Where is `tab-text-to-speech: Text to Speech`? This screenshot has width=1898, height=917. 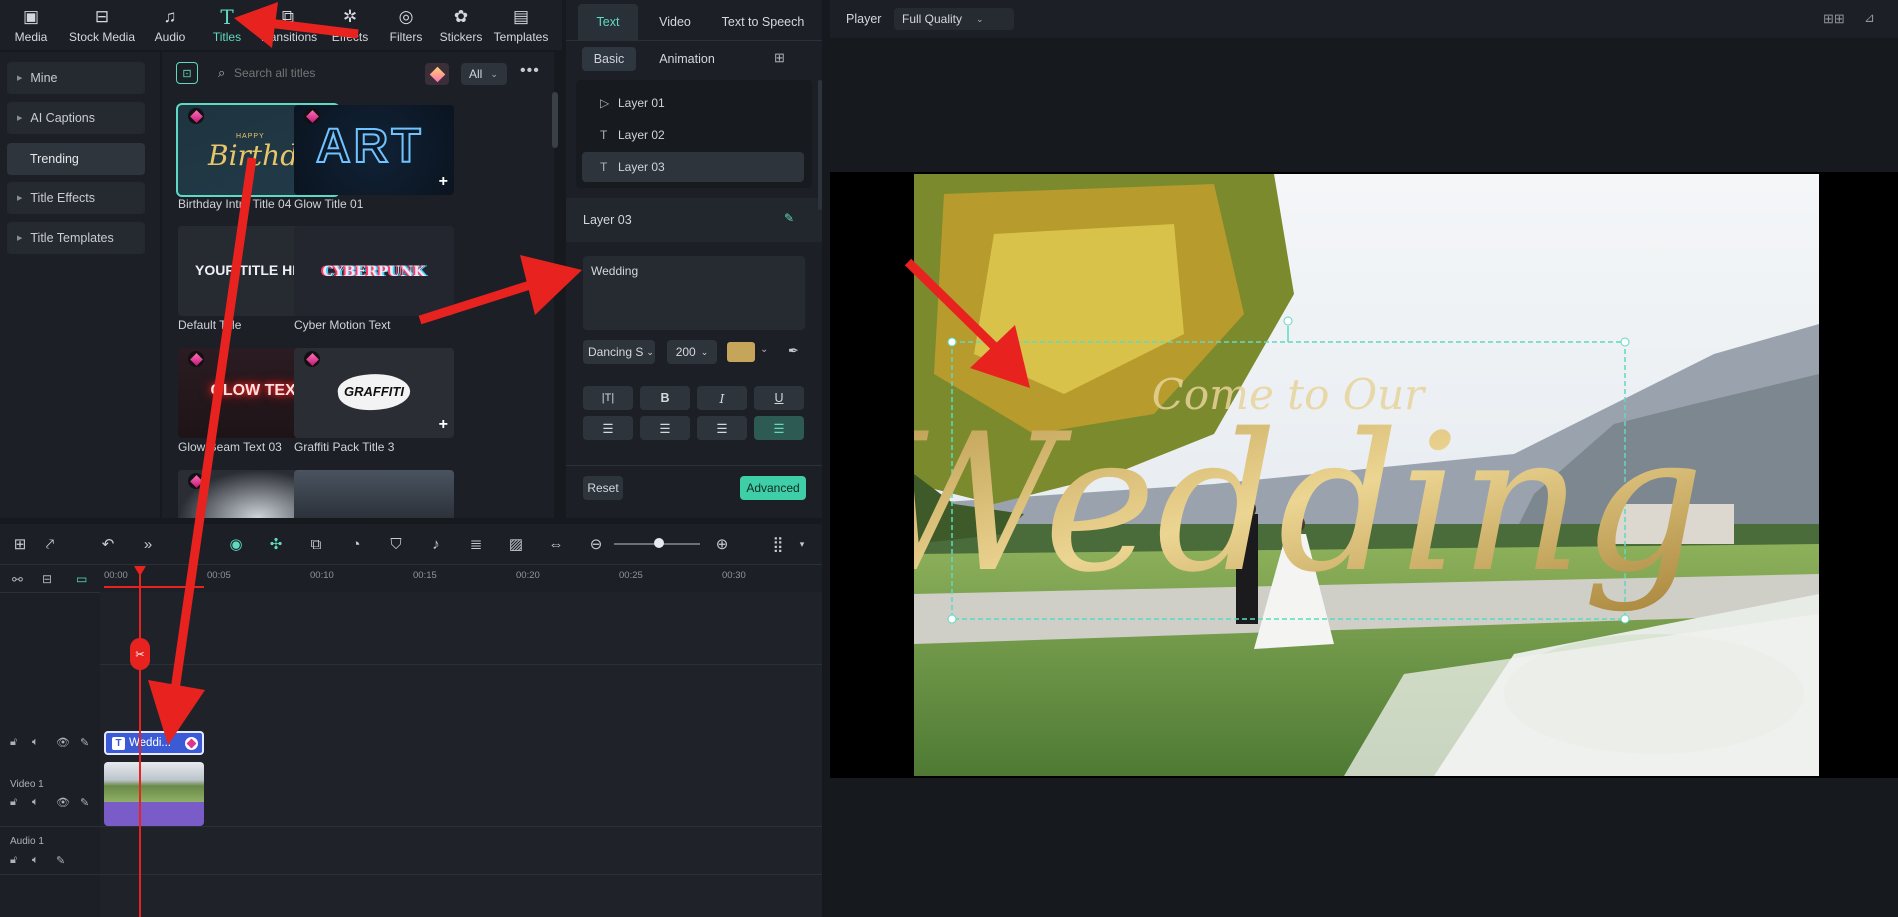 tab-text-to-speech: Text to Speech is located at coordinates (763, 22).